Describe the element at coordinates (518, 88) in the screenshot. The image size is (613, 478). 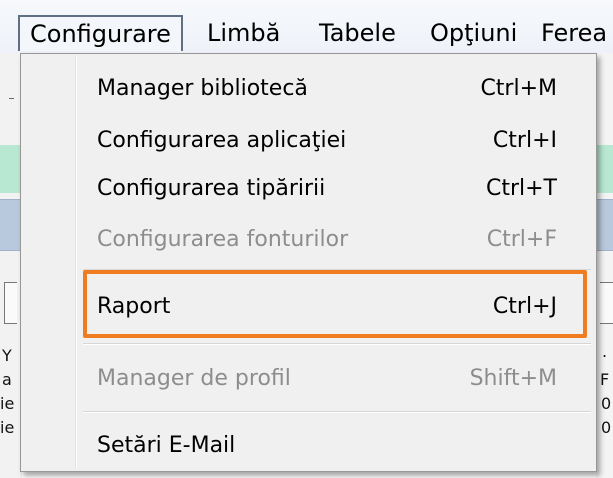
I see `menu-item-shortcut: Ctrl+M` at that location.